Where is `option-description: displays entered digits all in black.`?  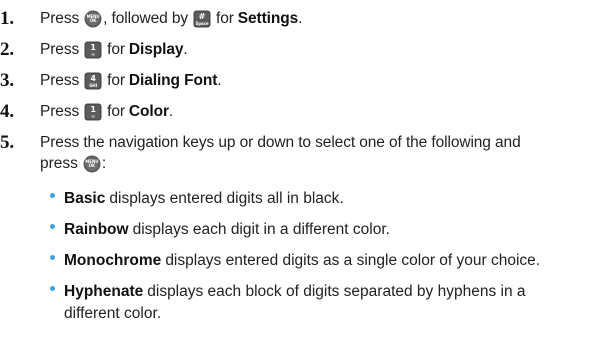 option-description: displays entered digits all in black. is located at coordinates (226, 198).